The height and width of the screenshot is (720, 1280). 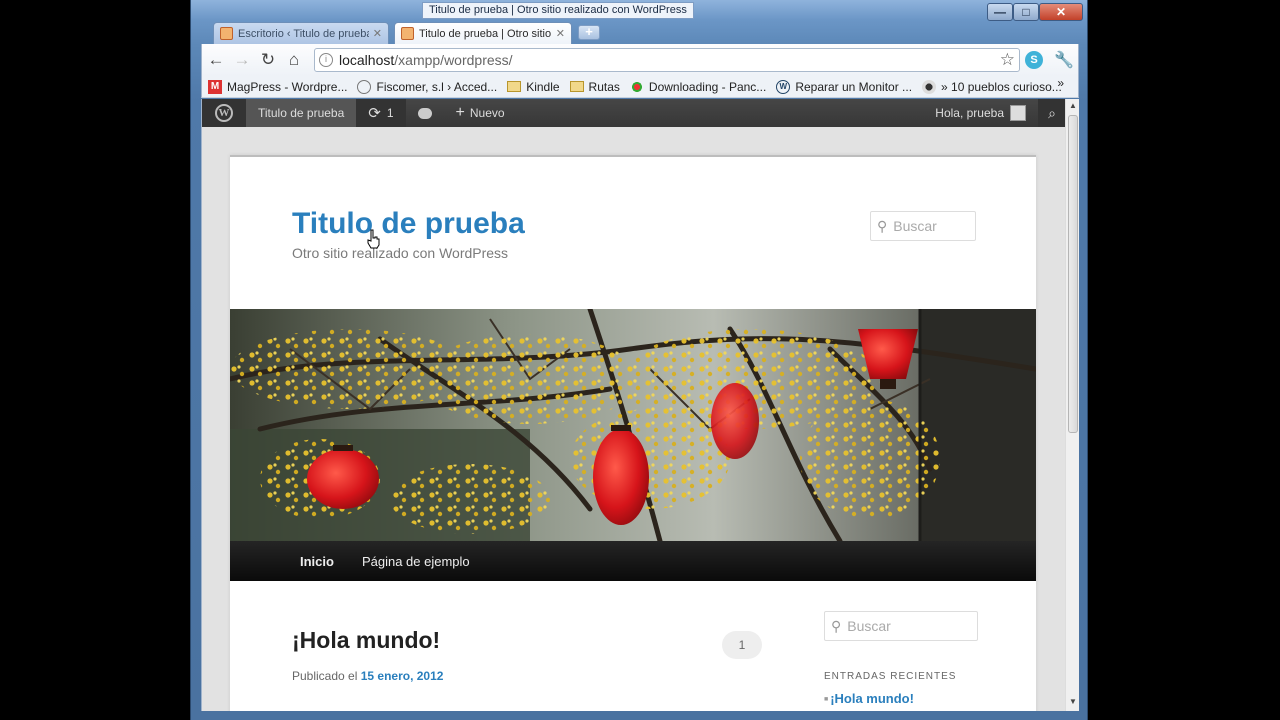 I want to click on address-bar: i localhost/xampp/wordpress/ ☆, so click(x=667, y=60).